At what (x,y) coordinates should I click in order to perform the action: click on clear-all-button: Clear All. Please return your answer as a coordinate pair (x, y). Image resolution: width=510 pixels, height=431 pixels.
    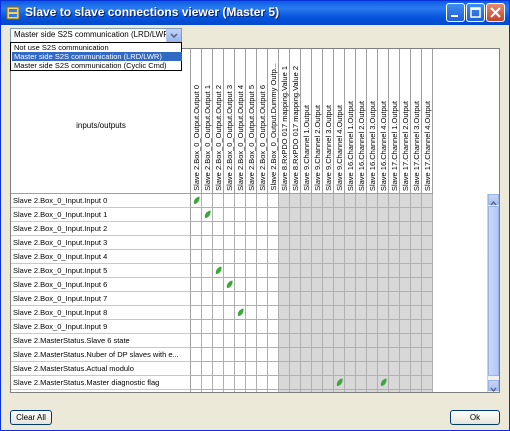
    Looking at the image, I should click on (31, 417).